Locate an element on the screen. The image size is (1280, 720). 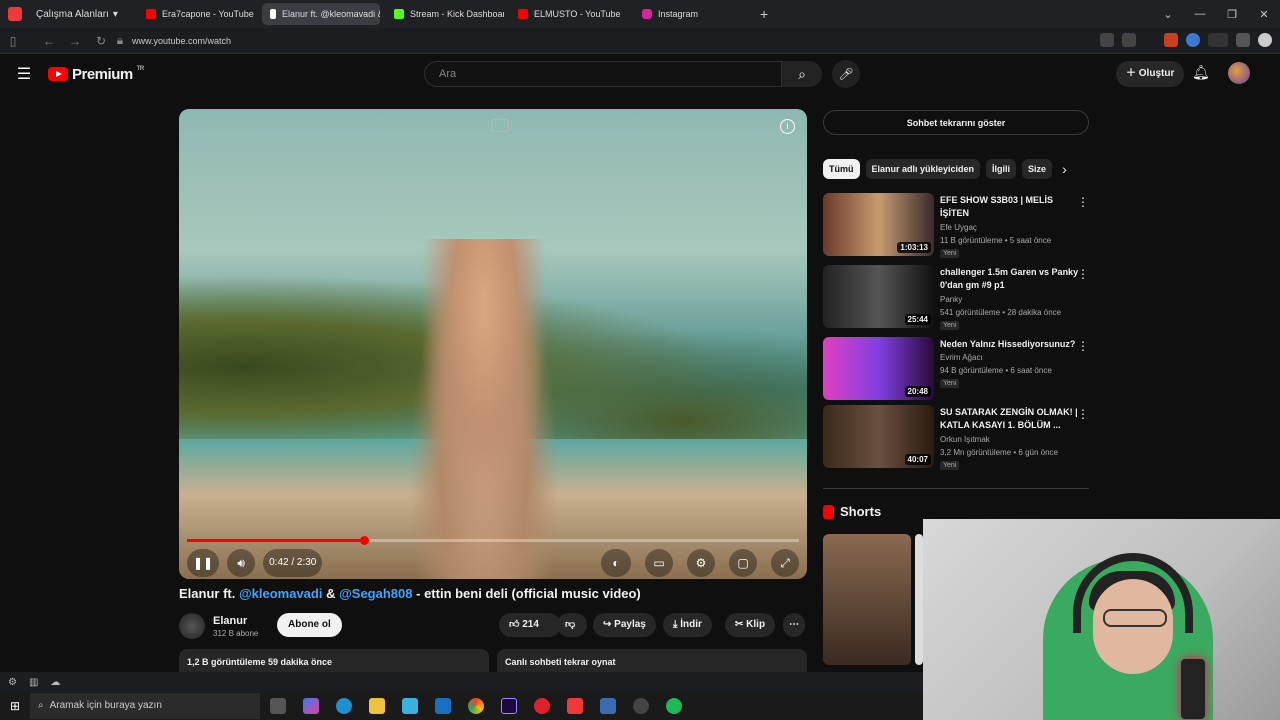
maximize-icon: ❐ is located at coordinates (1232, 14).